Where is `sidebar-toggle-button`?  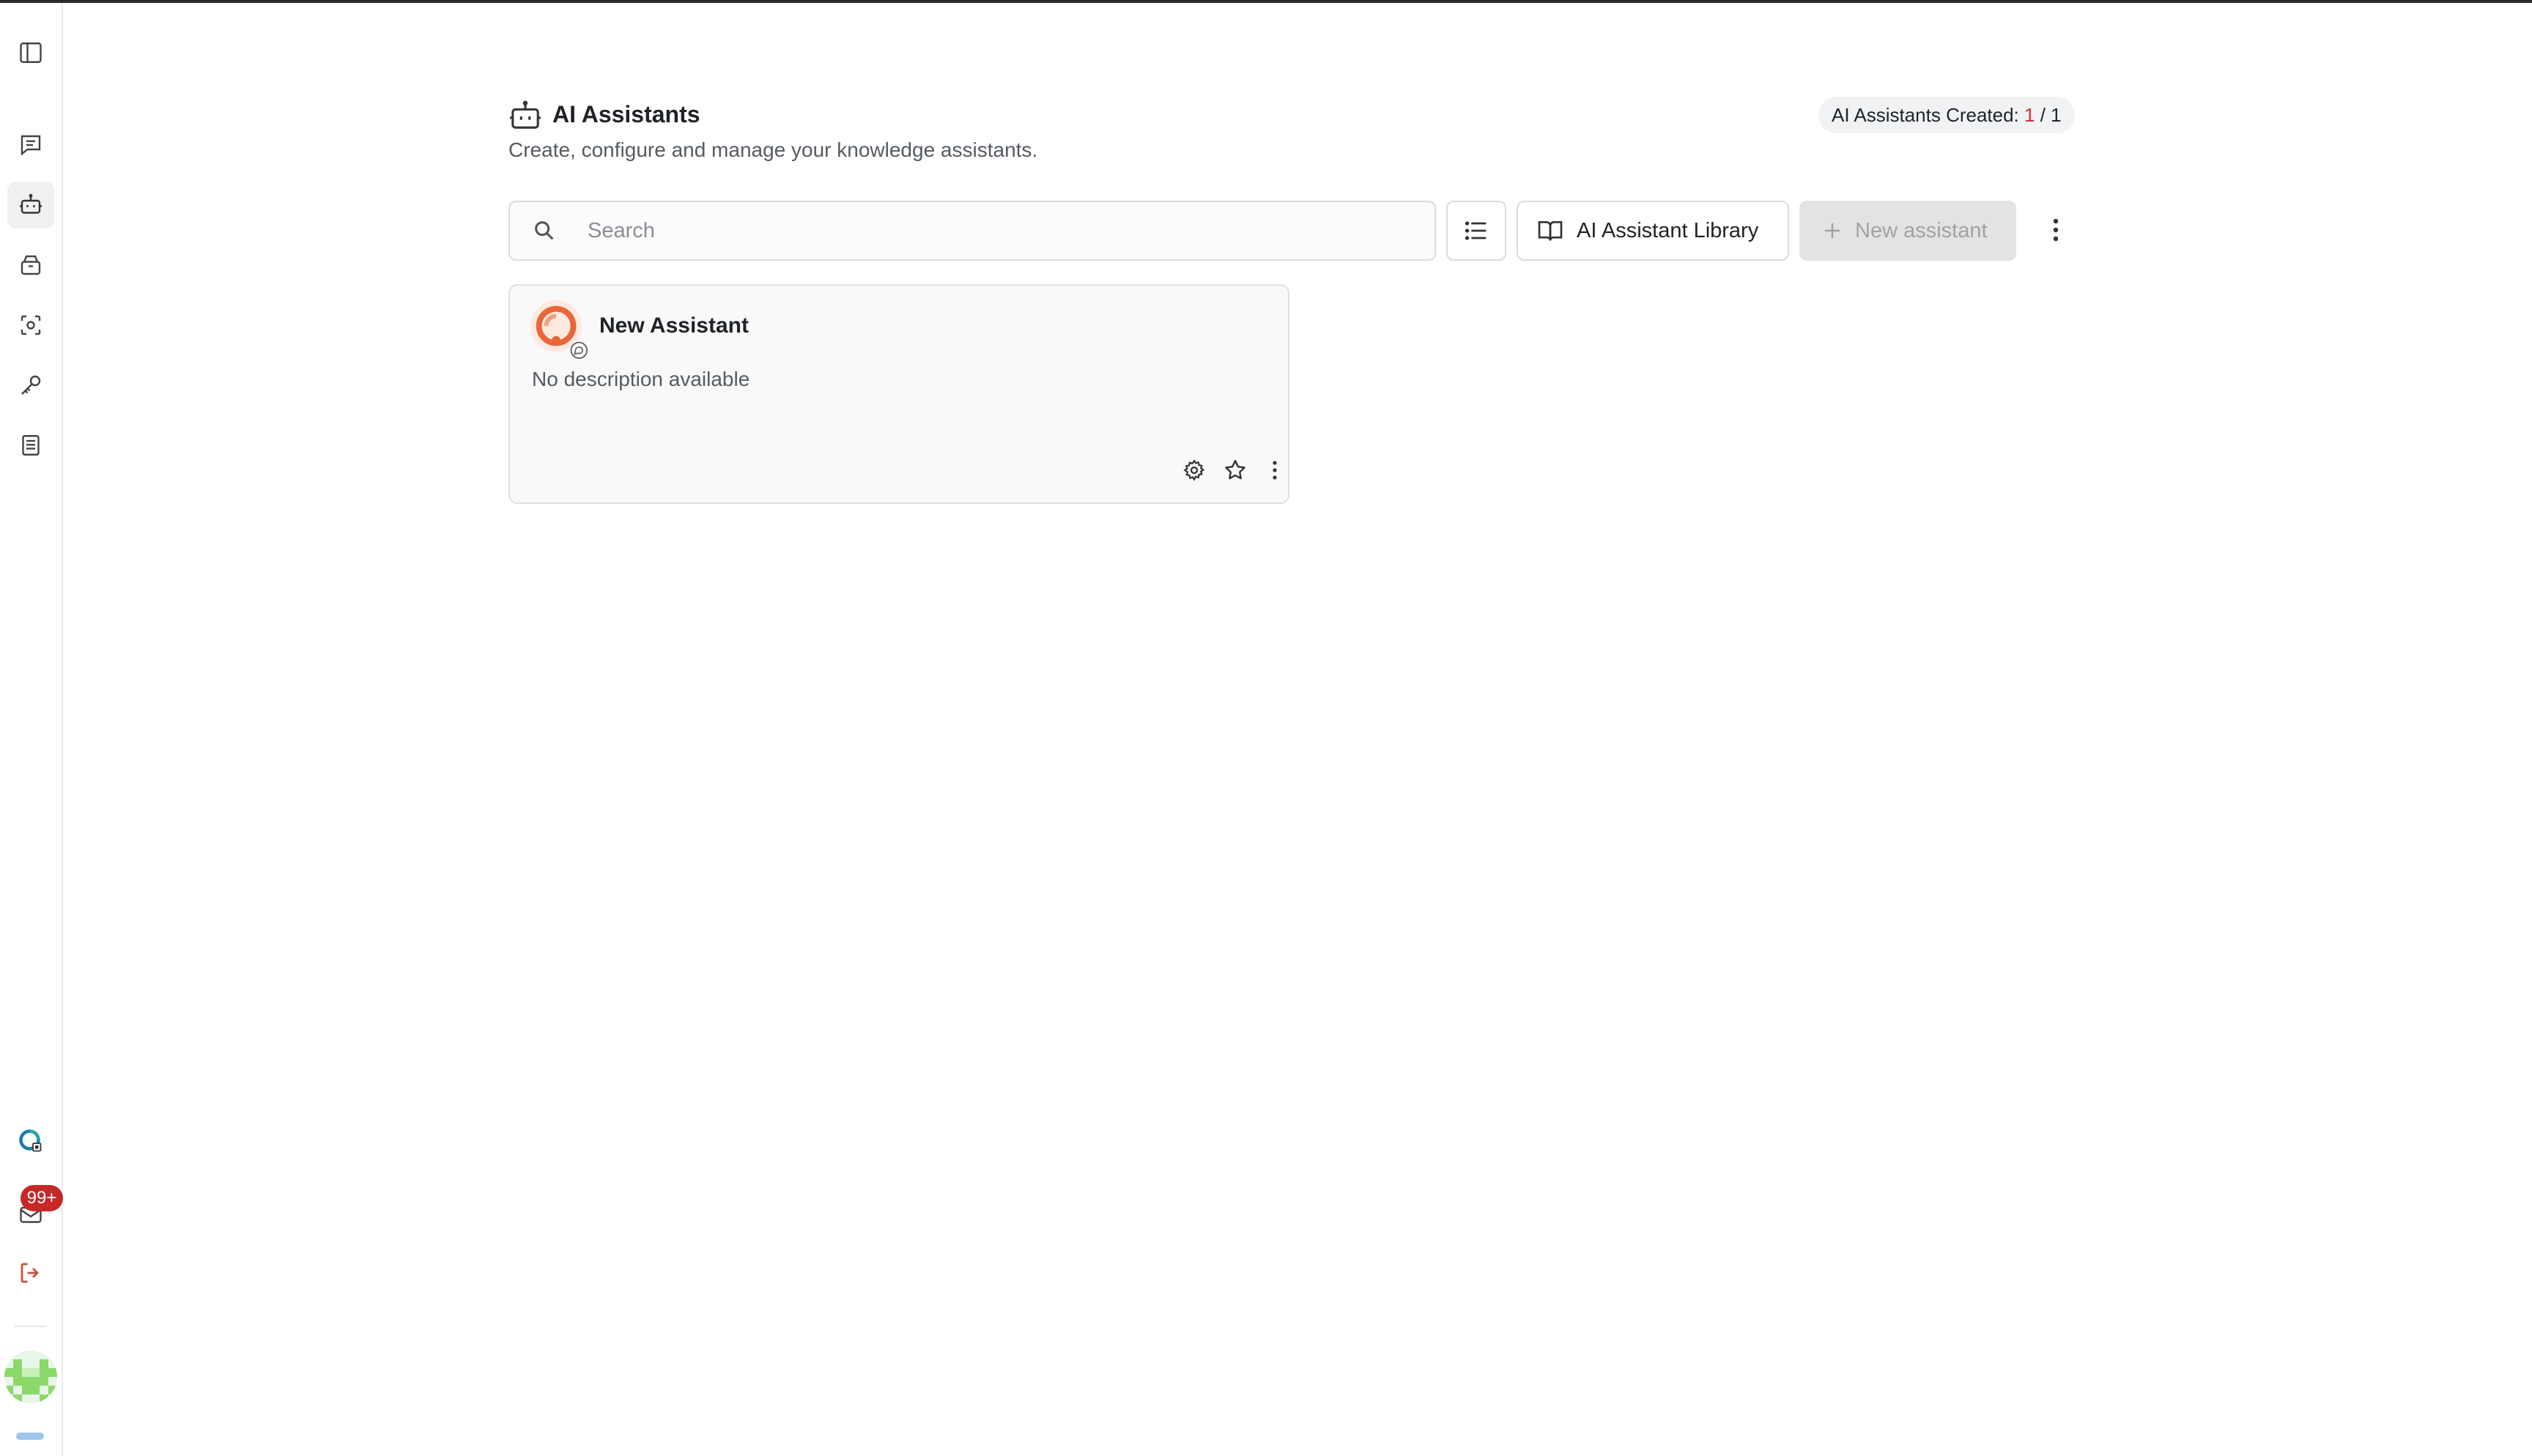 sidebar-toggle-button is located at coordinates (31, 52).